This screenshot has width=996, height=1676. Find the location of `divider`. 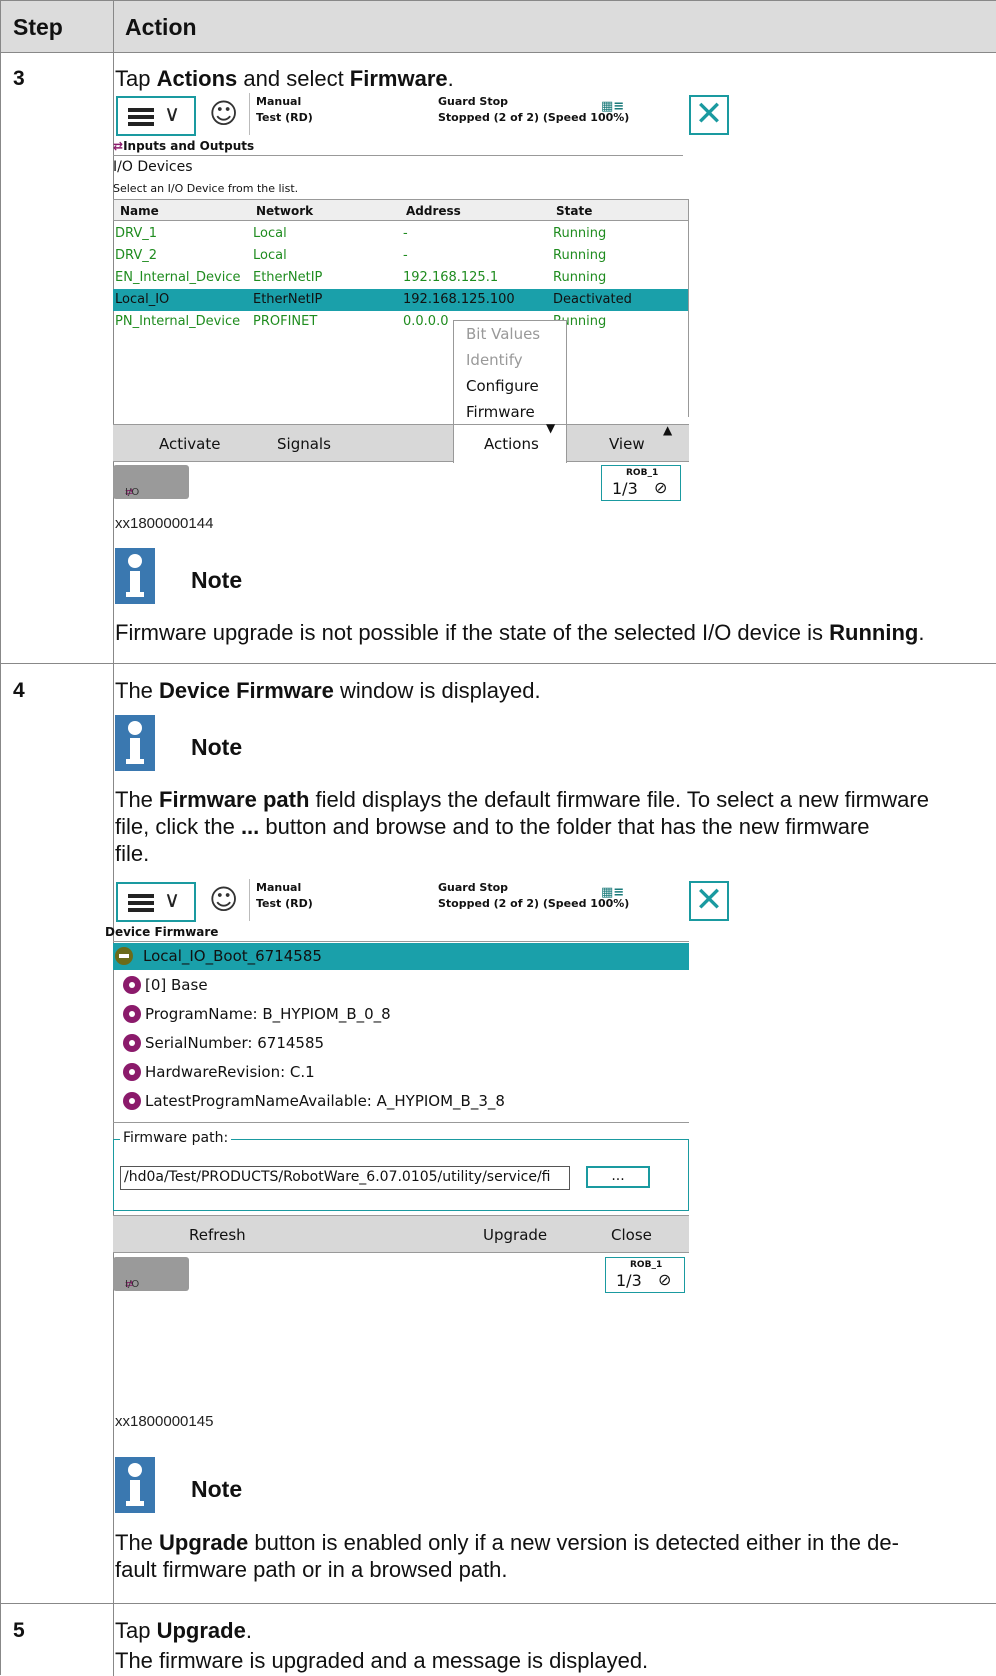

divider is located at coordinates (401, 941).